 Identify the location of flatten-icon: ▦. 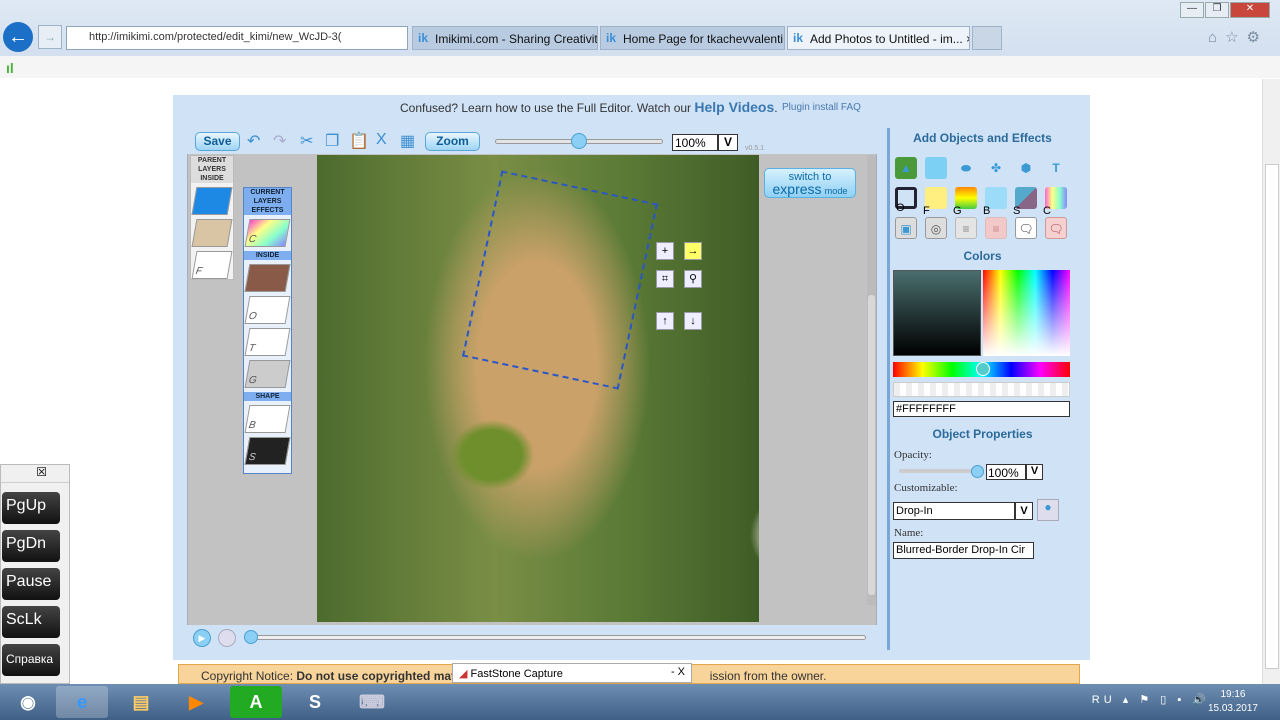
(407, 141).